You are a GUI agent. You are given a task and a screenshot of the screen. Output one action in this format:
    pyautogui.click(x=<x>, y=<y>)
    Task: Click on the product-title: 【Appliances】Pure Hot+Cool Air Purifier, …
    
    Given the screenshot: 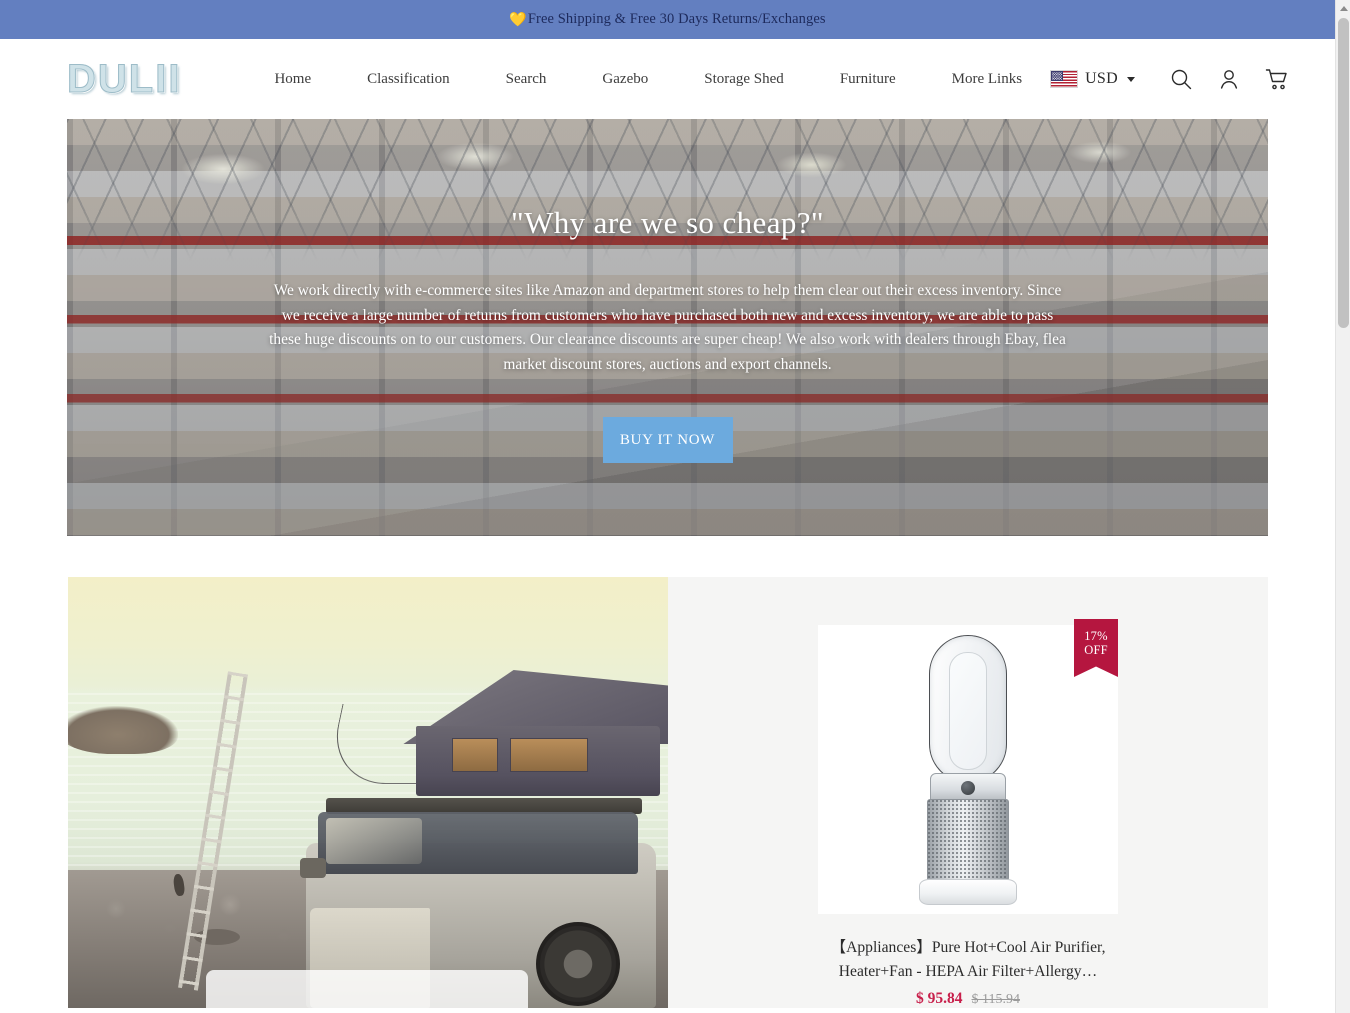 What is the action you would take?
    pyautogui.click(x=968, y=960)
    